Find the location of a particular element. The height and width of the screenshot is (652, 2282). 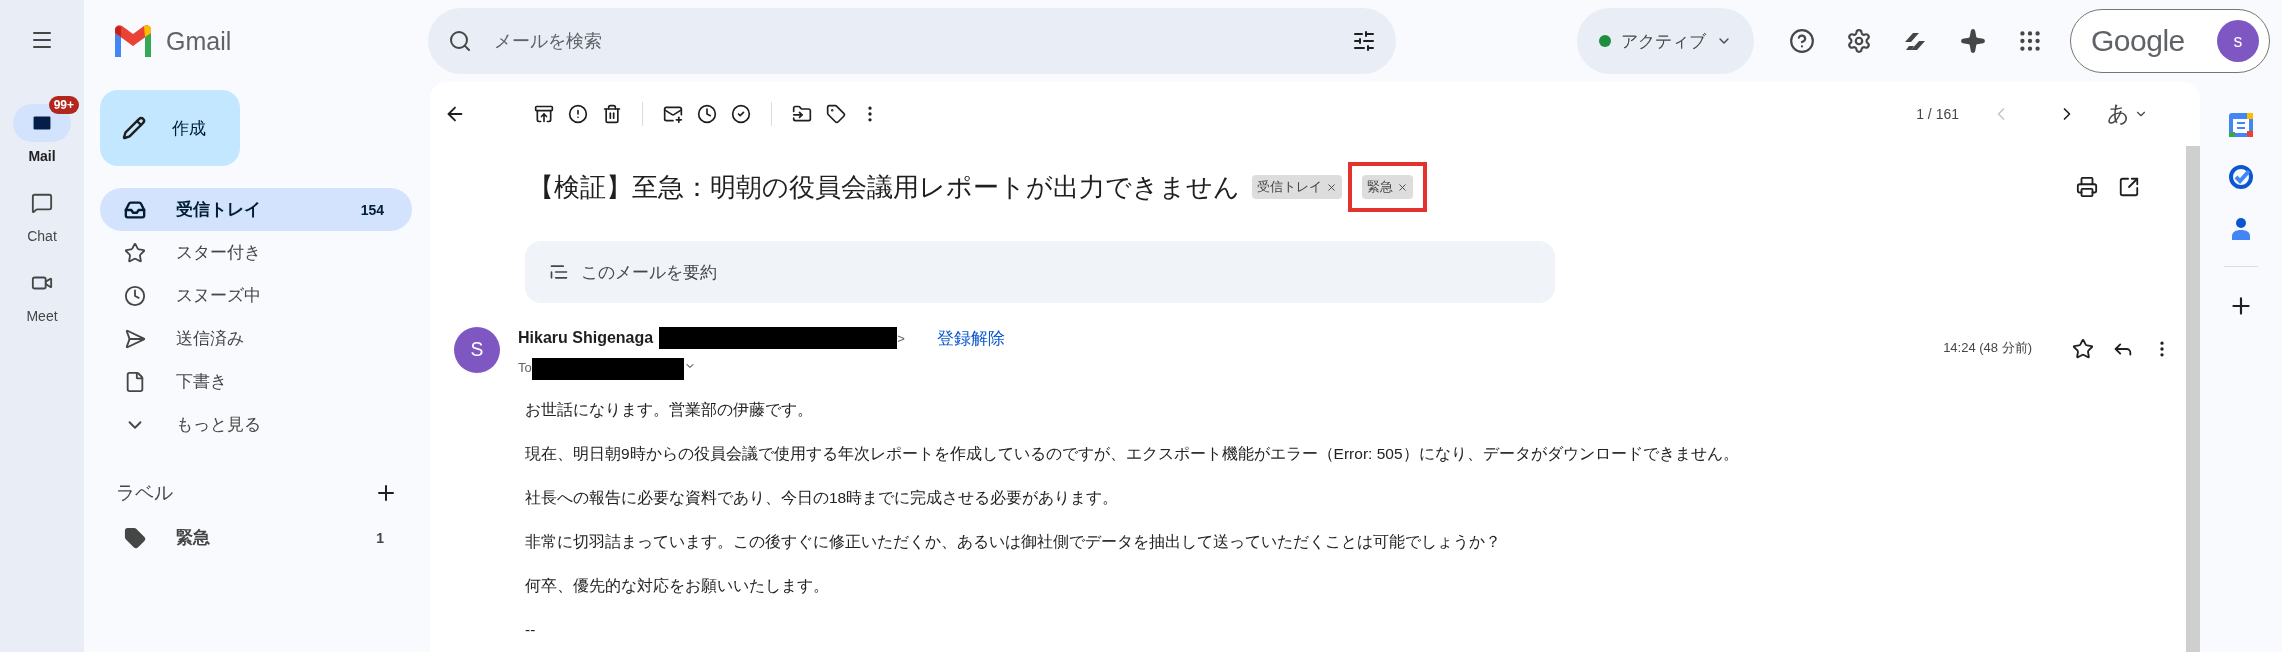

folder-icon is located at coordinates (802, 113).